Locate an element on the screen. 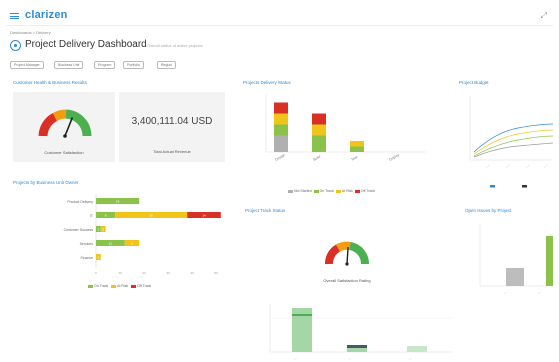  risk-title: Open Issues by Project is located at coordinates (488, 210).